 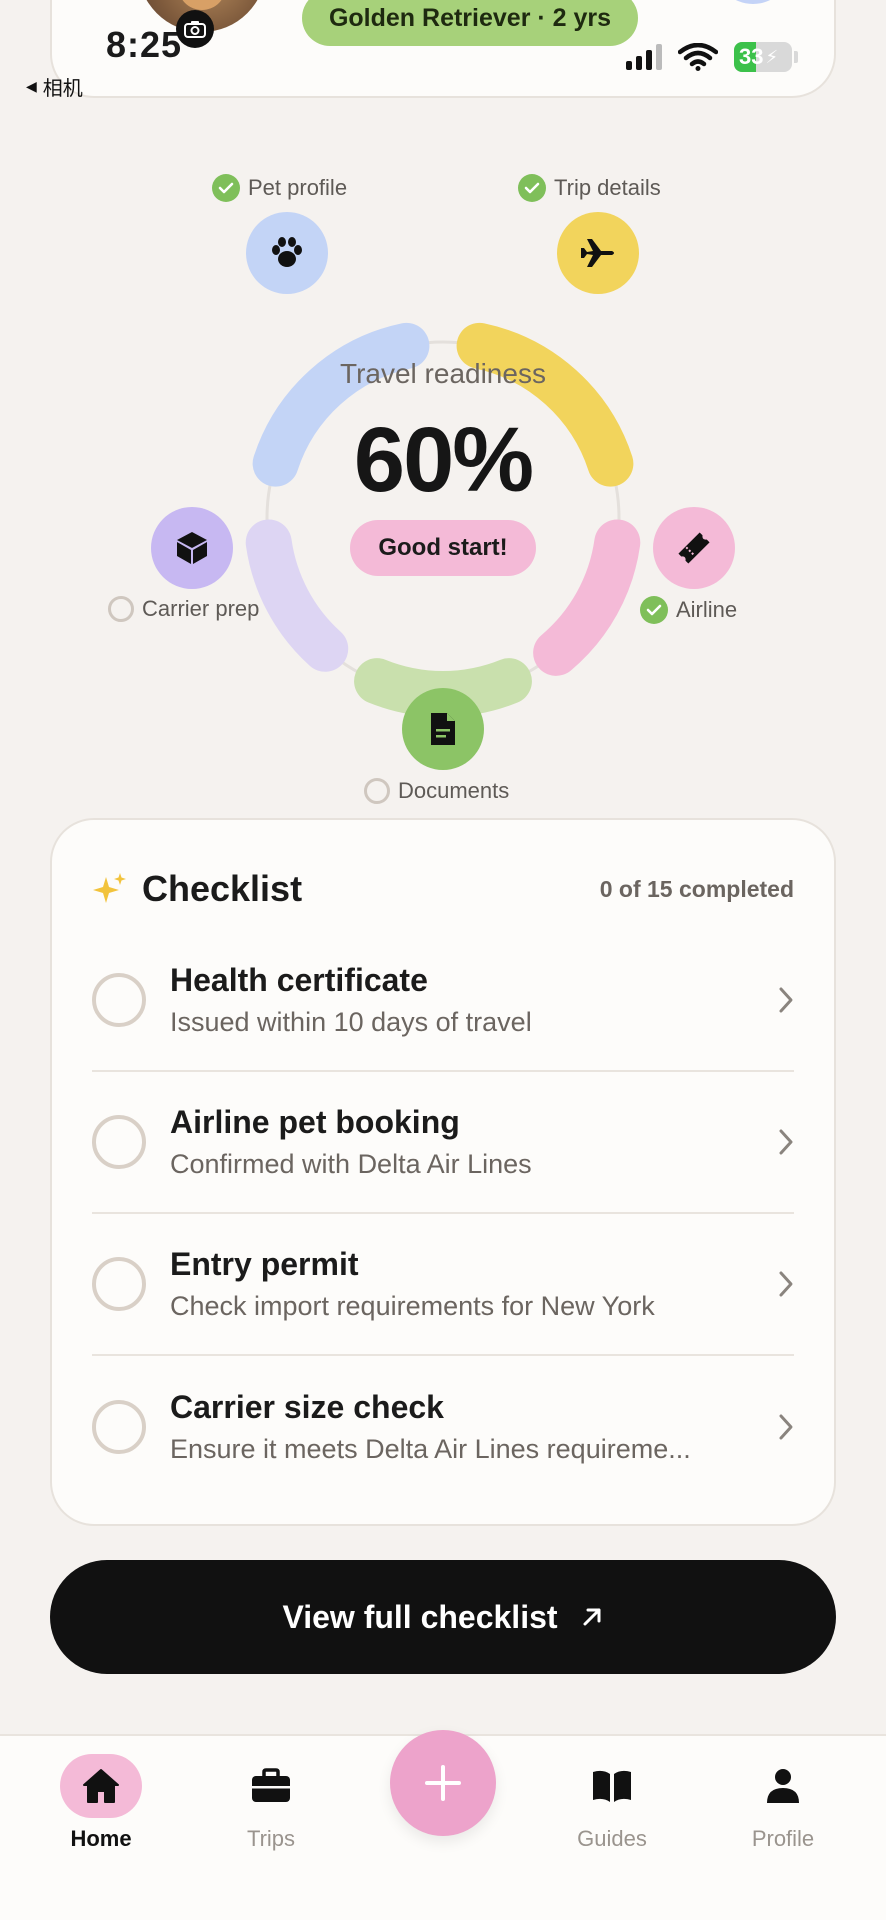 What do you see at coordinates (297, 595) in the screenshot?
I see `ring-segment-carrier-prep` at bounding box center [297, 595].